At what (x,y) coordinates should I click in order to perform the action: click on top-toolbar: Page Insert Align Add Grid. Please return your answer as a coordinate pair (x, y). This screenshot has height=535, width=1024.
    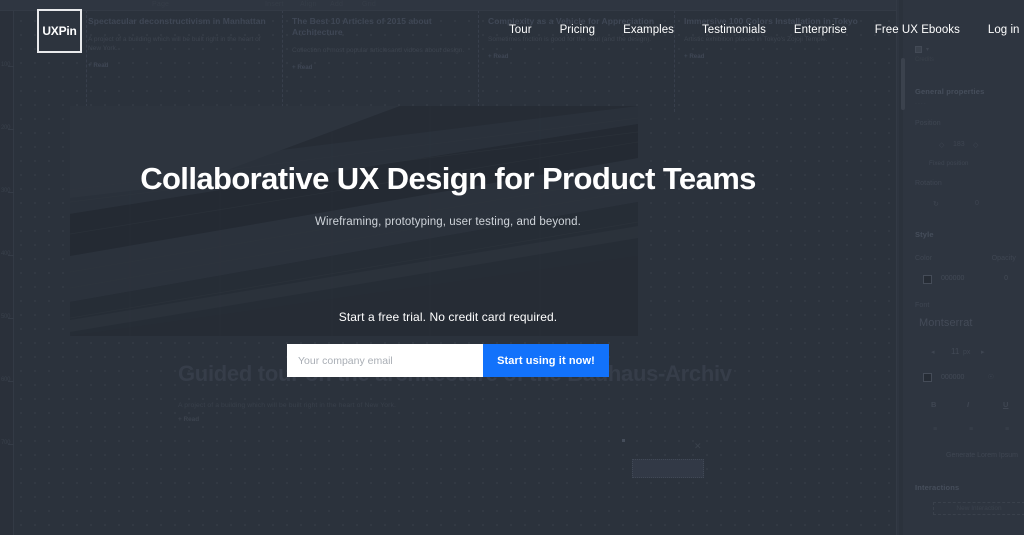
    Looking at the image, I should click on (512, 5).